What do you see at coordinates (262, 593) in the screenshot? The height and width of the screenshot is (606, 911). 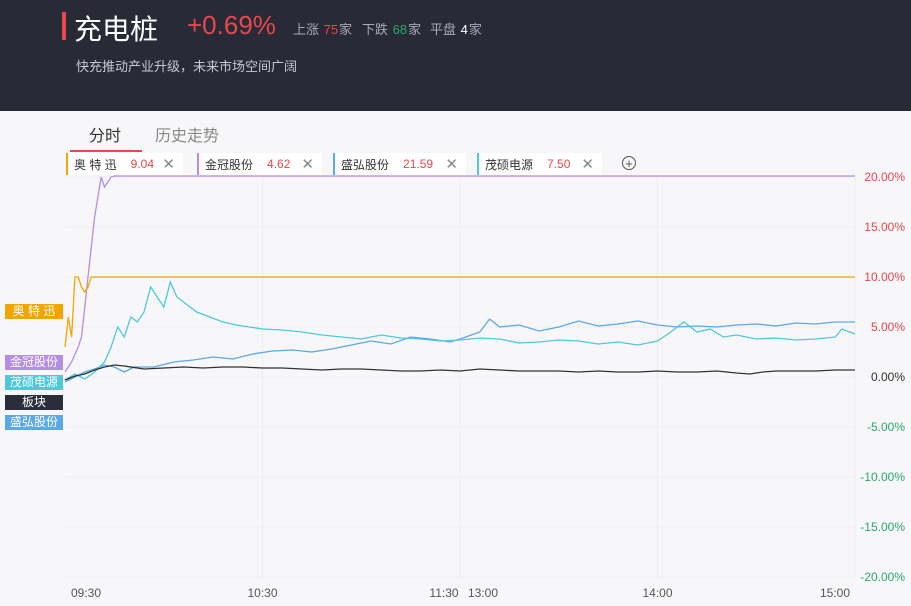 I see `x-tick-label: 10:30` at bounding box center [262, 593].